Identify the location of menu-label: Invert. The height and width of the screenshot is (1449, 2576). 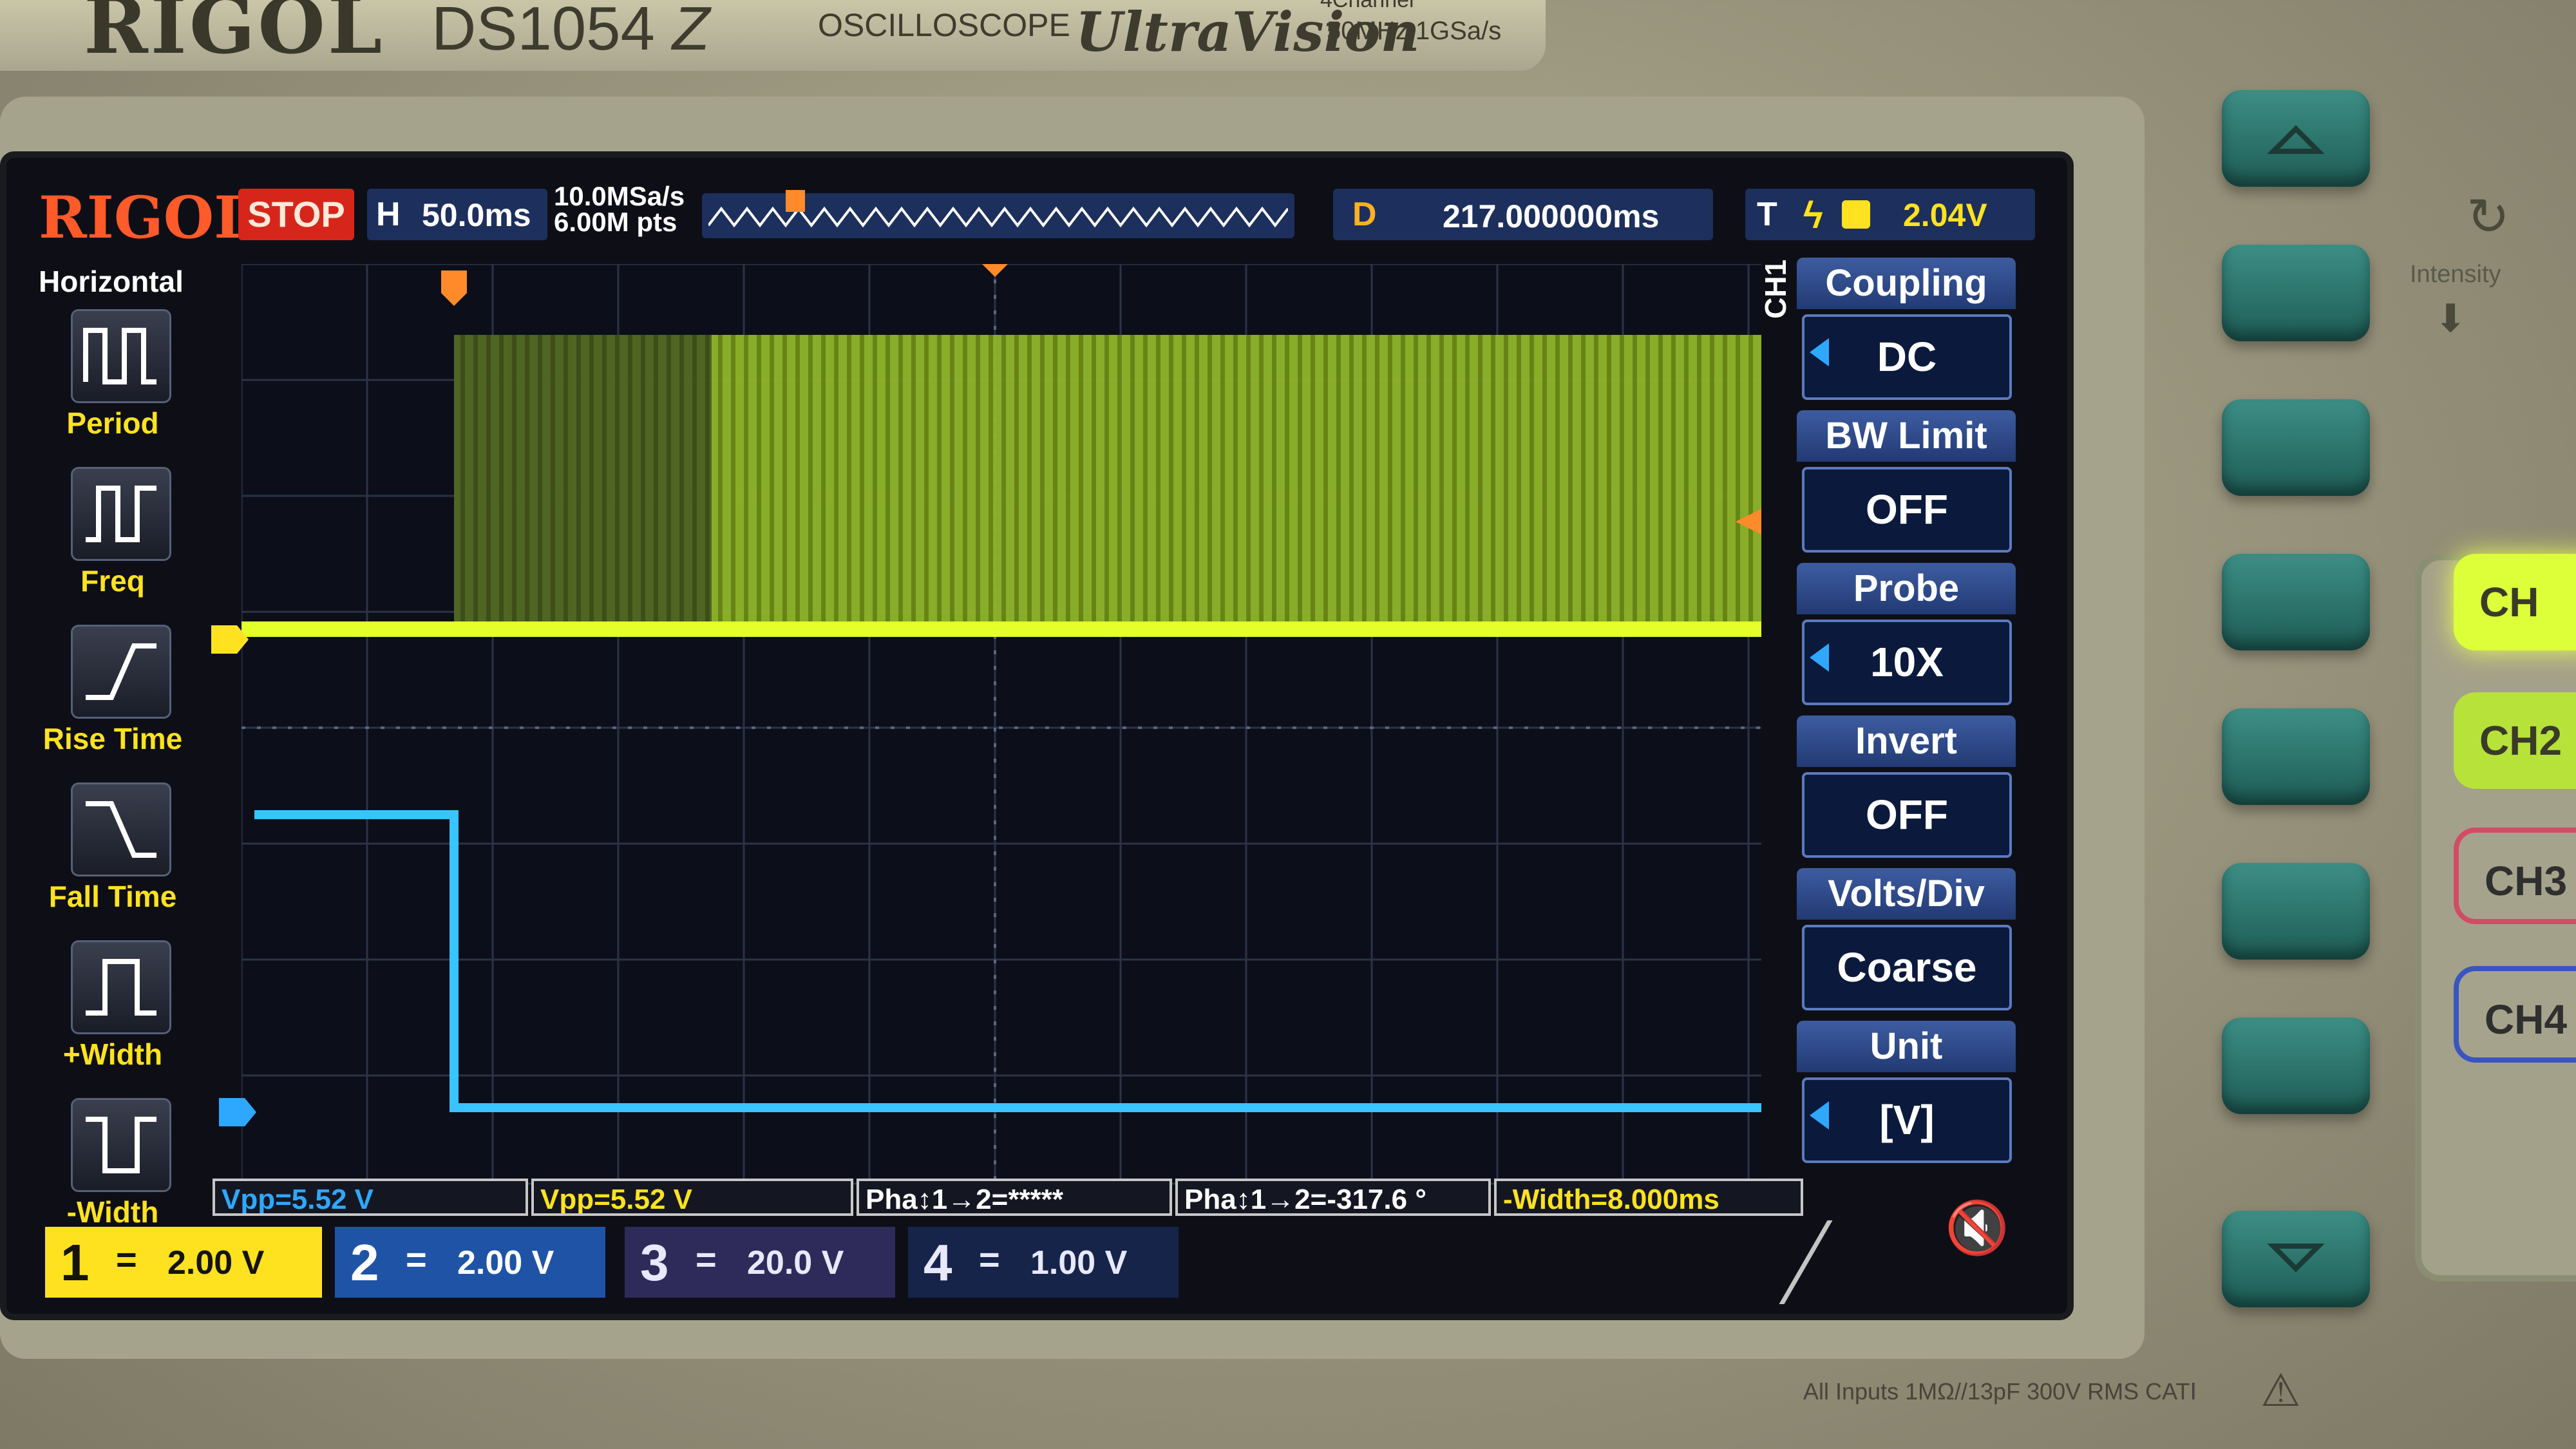
(1907, 741).